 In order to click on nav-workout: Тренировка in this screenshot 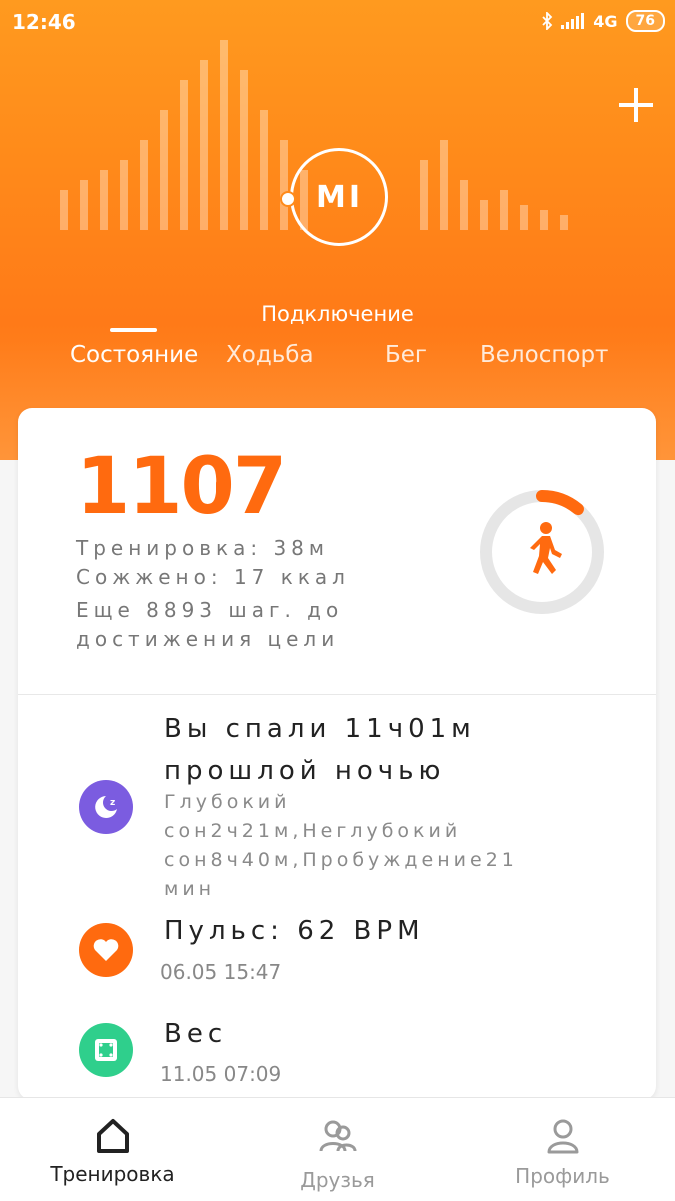, I will do `click(112, 1149)`.